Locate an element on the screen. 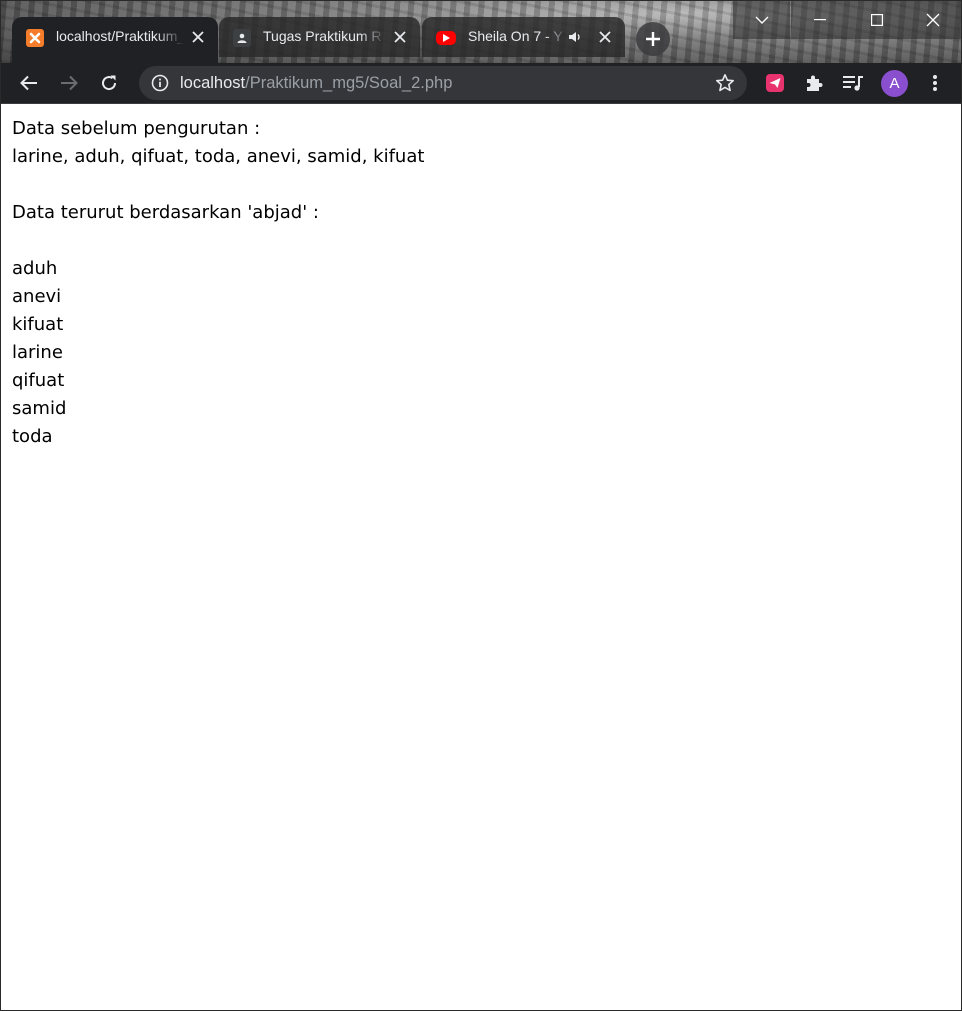 Image resolution: width=962 pixels, height=1011 pixels. reload-icon is located at coordinates (109, 83).